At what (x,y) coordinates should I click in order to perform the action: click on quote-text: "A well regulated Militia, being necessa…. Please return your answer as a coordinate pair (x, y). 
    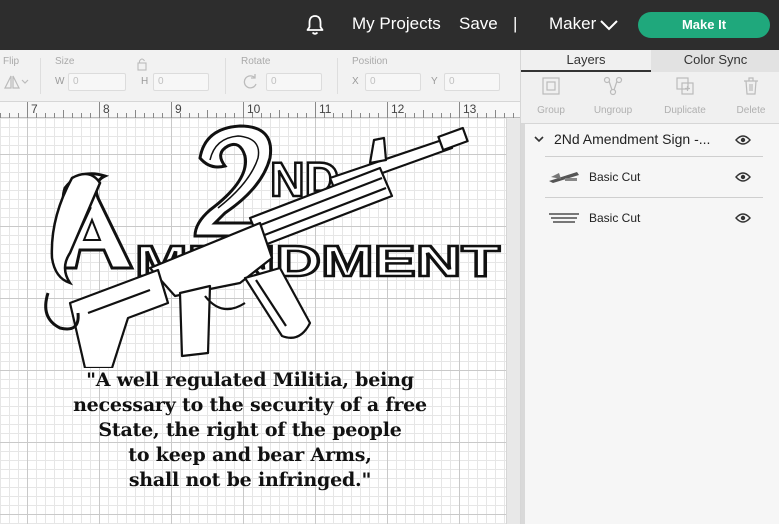
    Looking at the image, I should click on (250, 430).